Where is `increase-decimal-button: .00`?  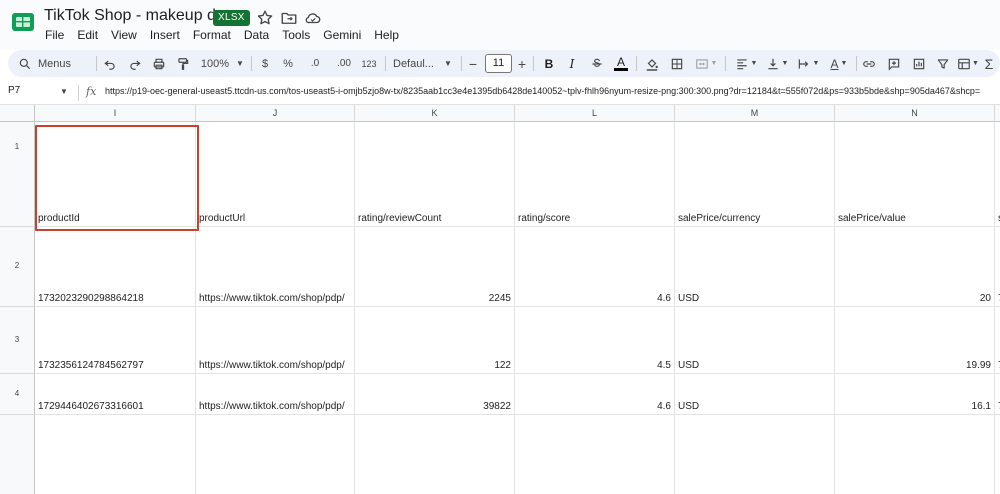 increase-decimal-button: .00 is located at coordinates (344, 63).